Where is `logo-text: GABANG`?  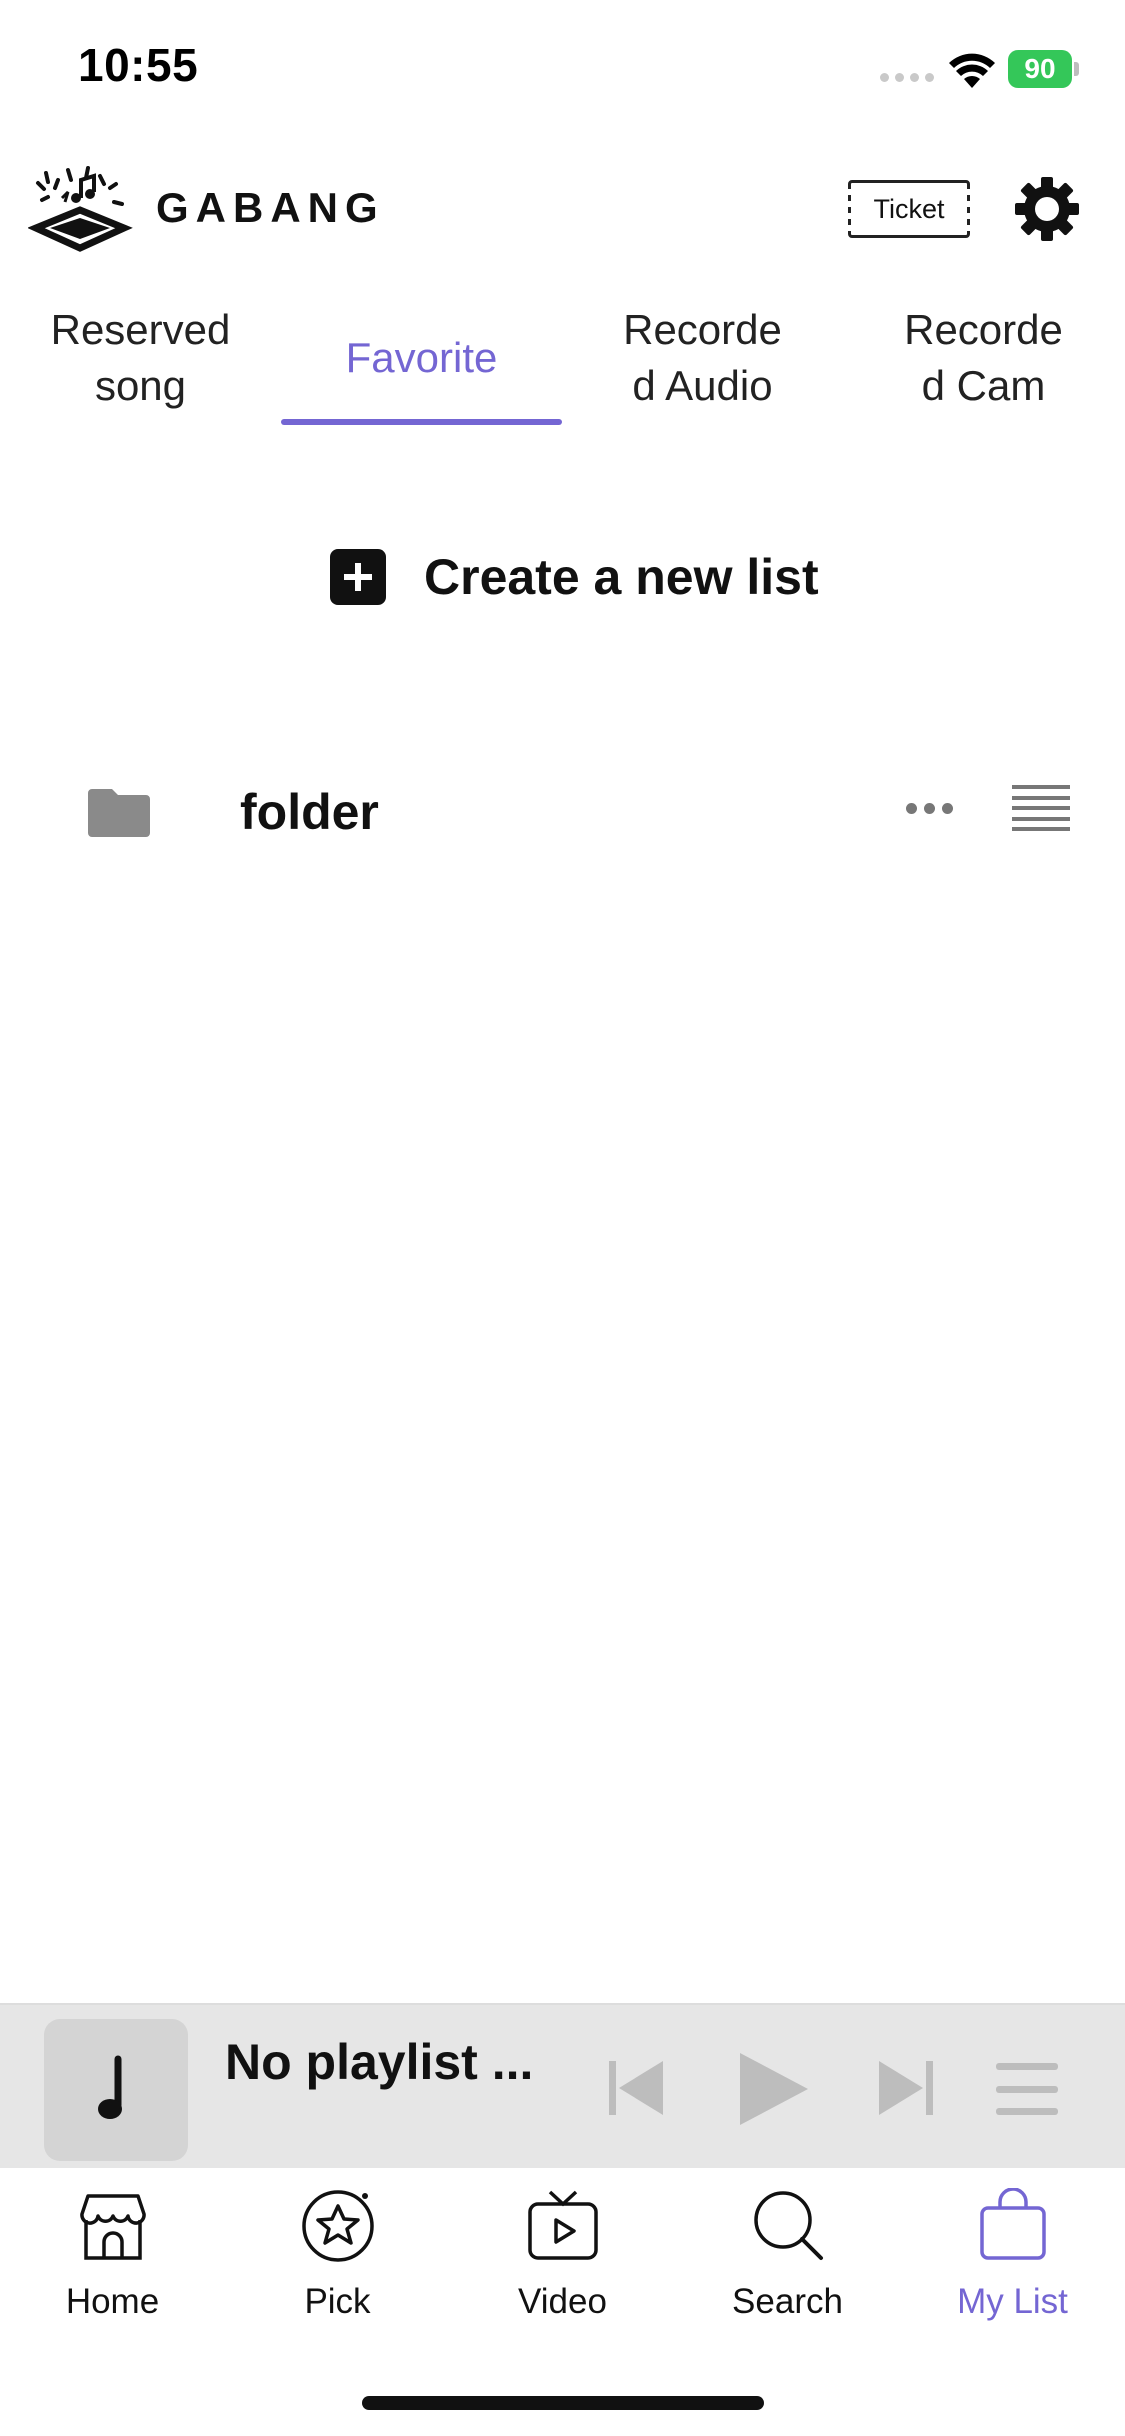 logo-text: GABANG is located at coordinates (270, 207).